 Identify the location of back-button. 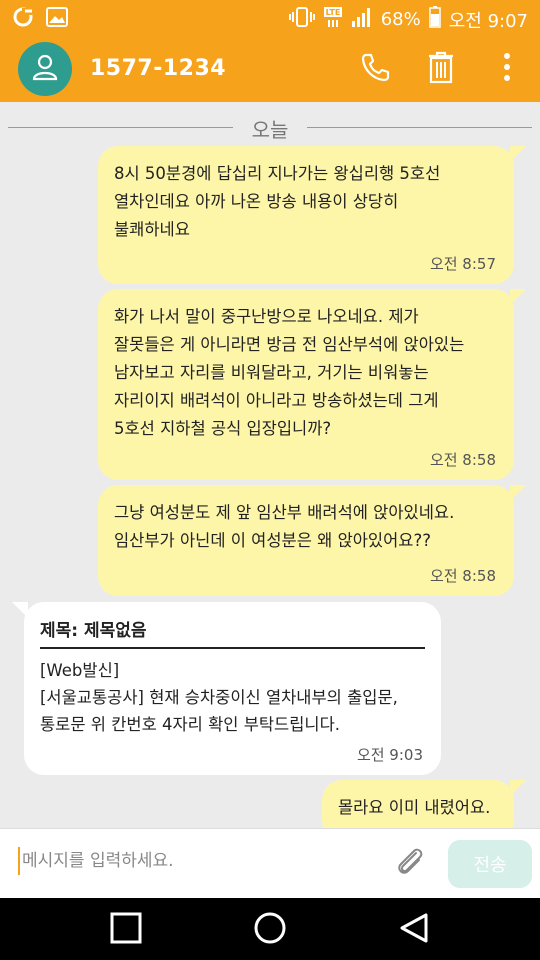
(414, 930).